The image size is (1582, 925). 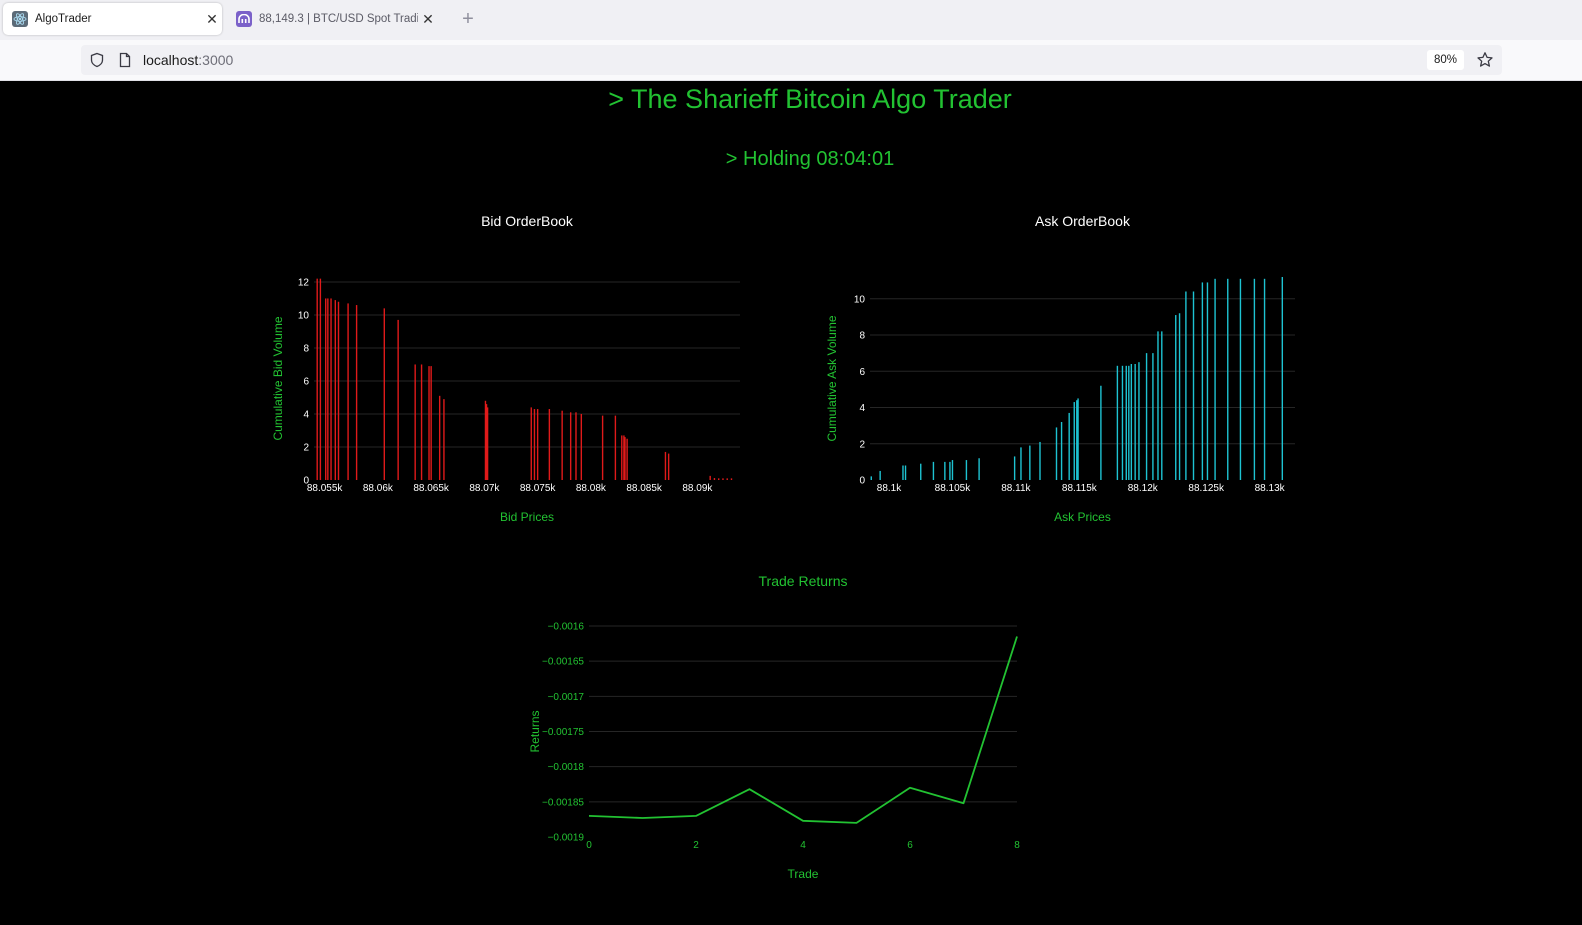 I want to click on x-tick-label: 4, so click(x=803, y=845).